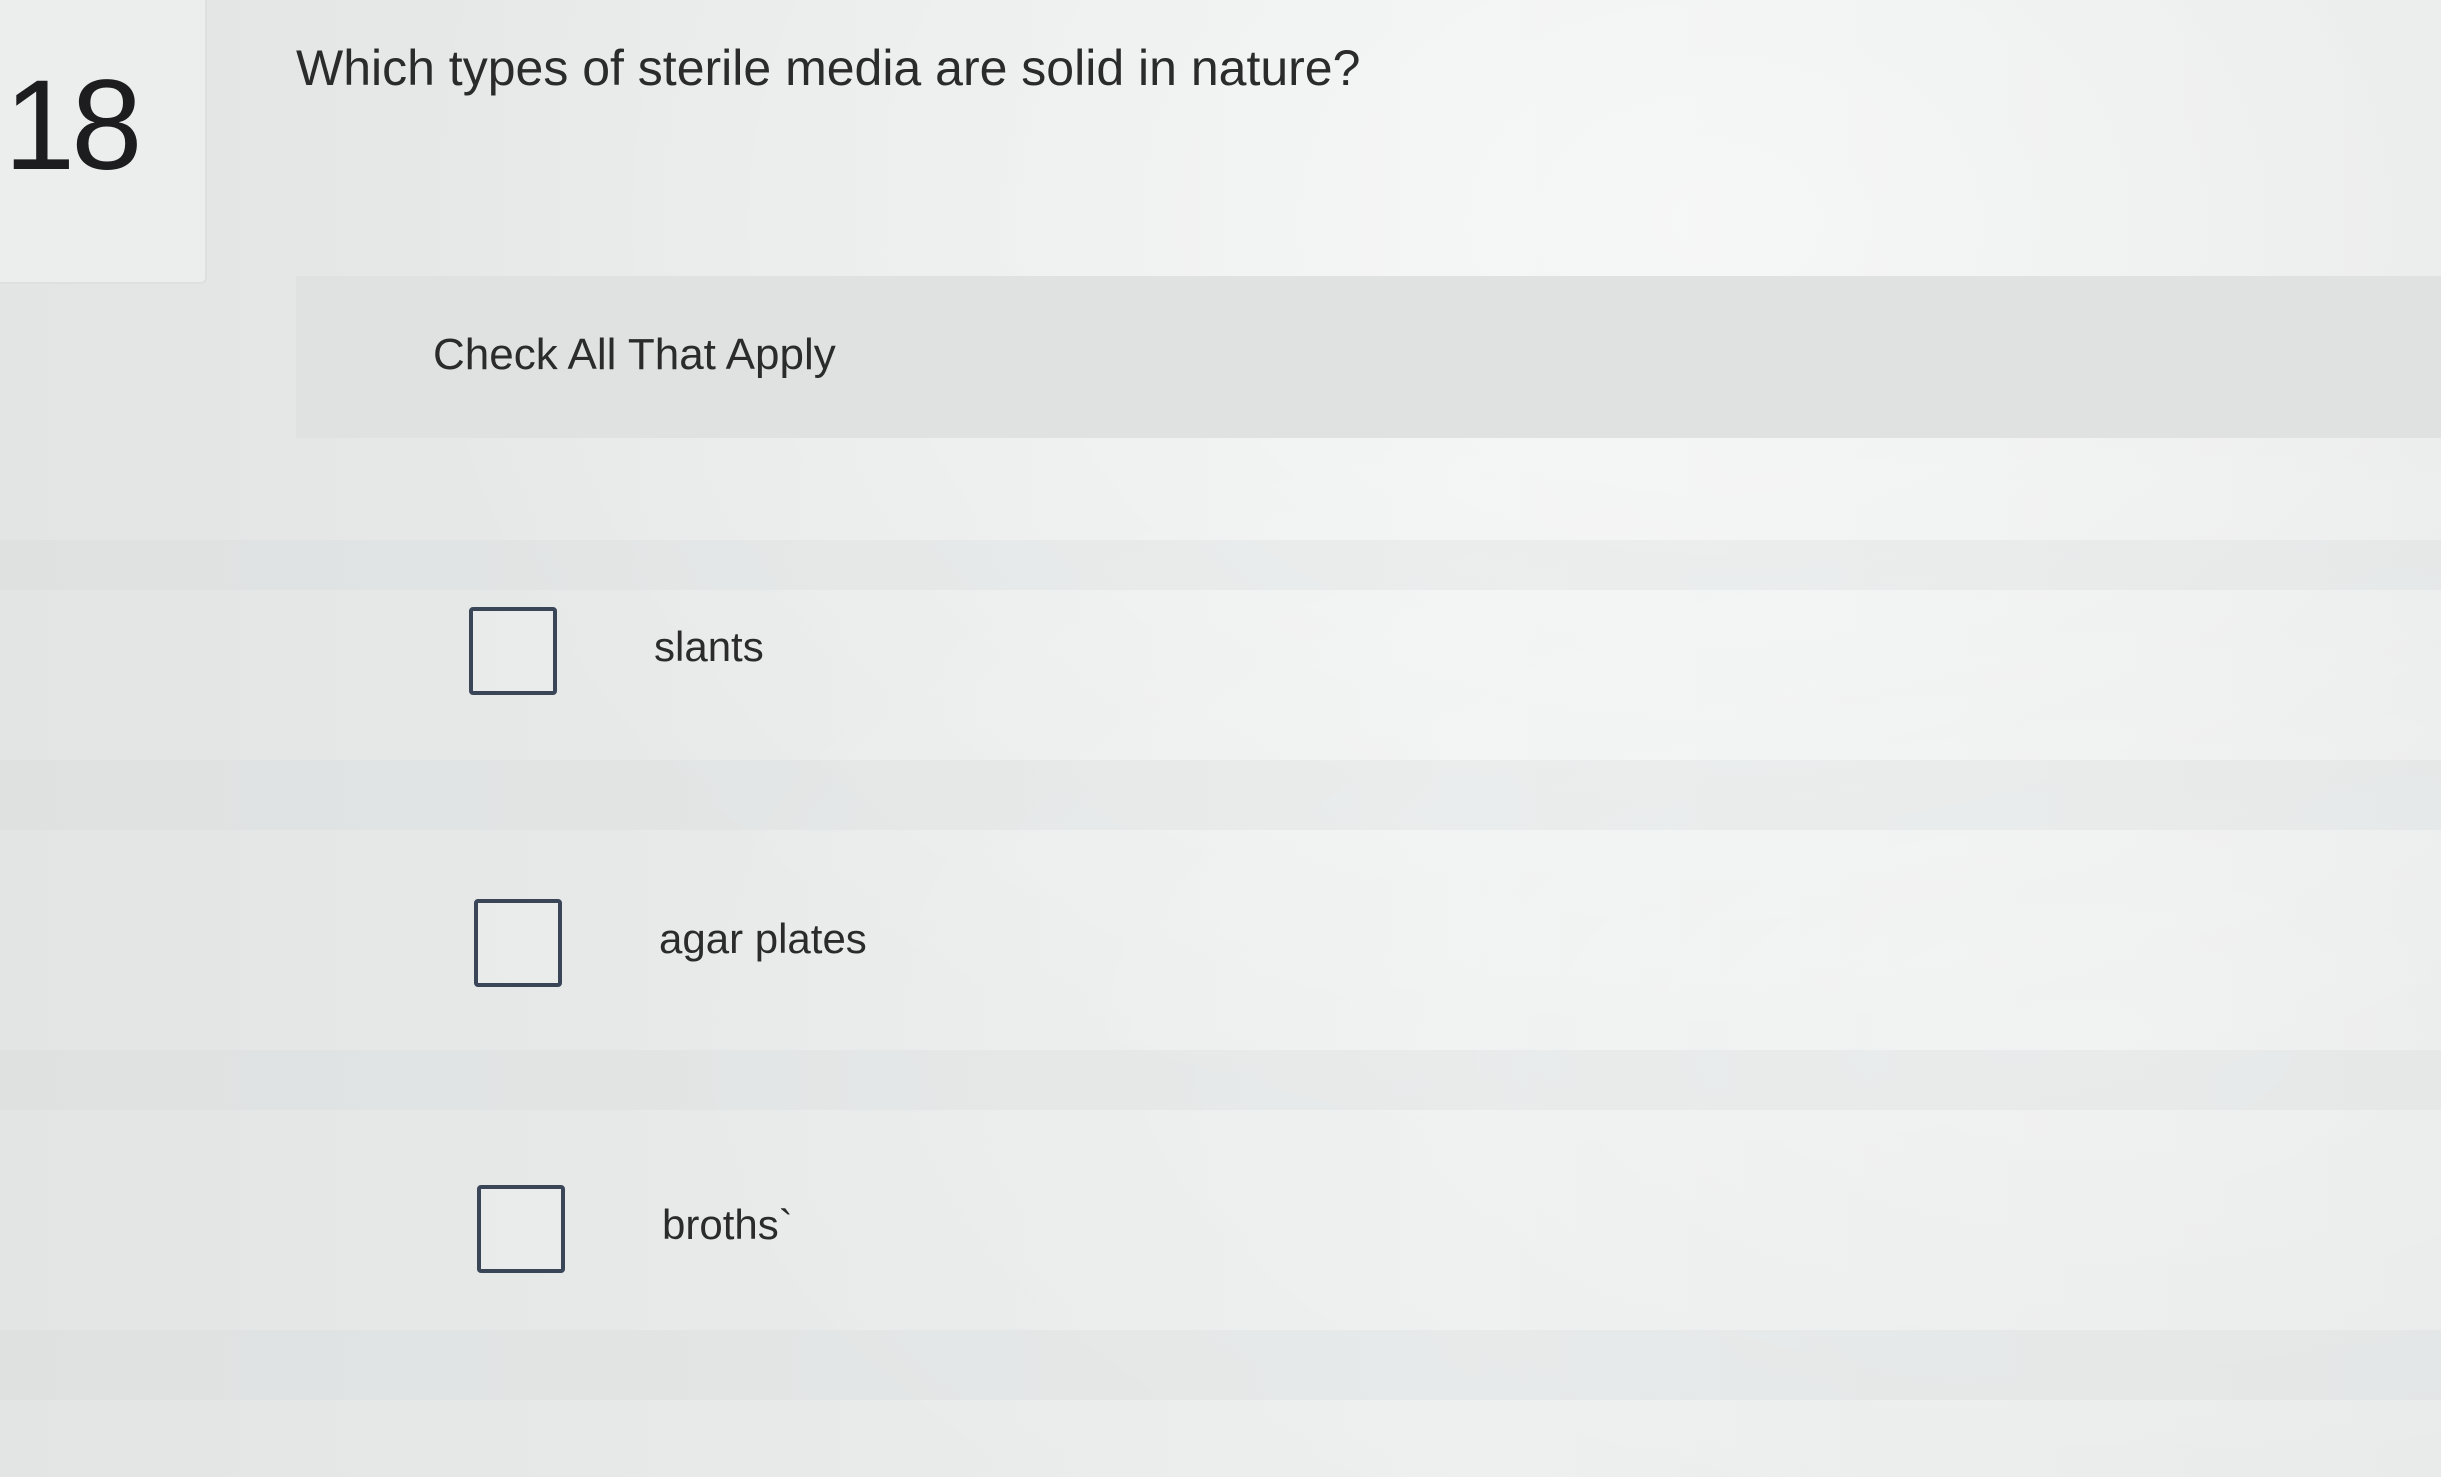  I want to click on checkbox-broths, so click(521, 1229).